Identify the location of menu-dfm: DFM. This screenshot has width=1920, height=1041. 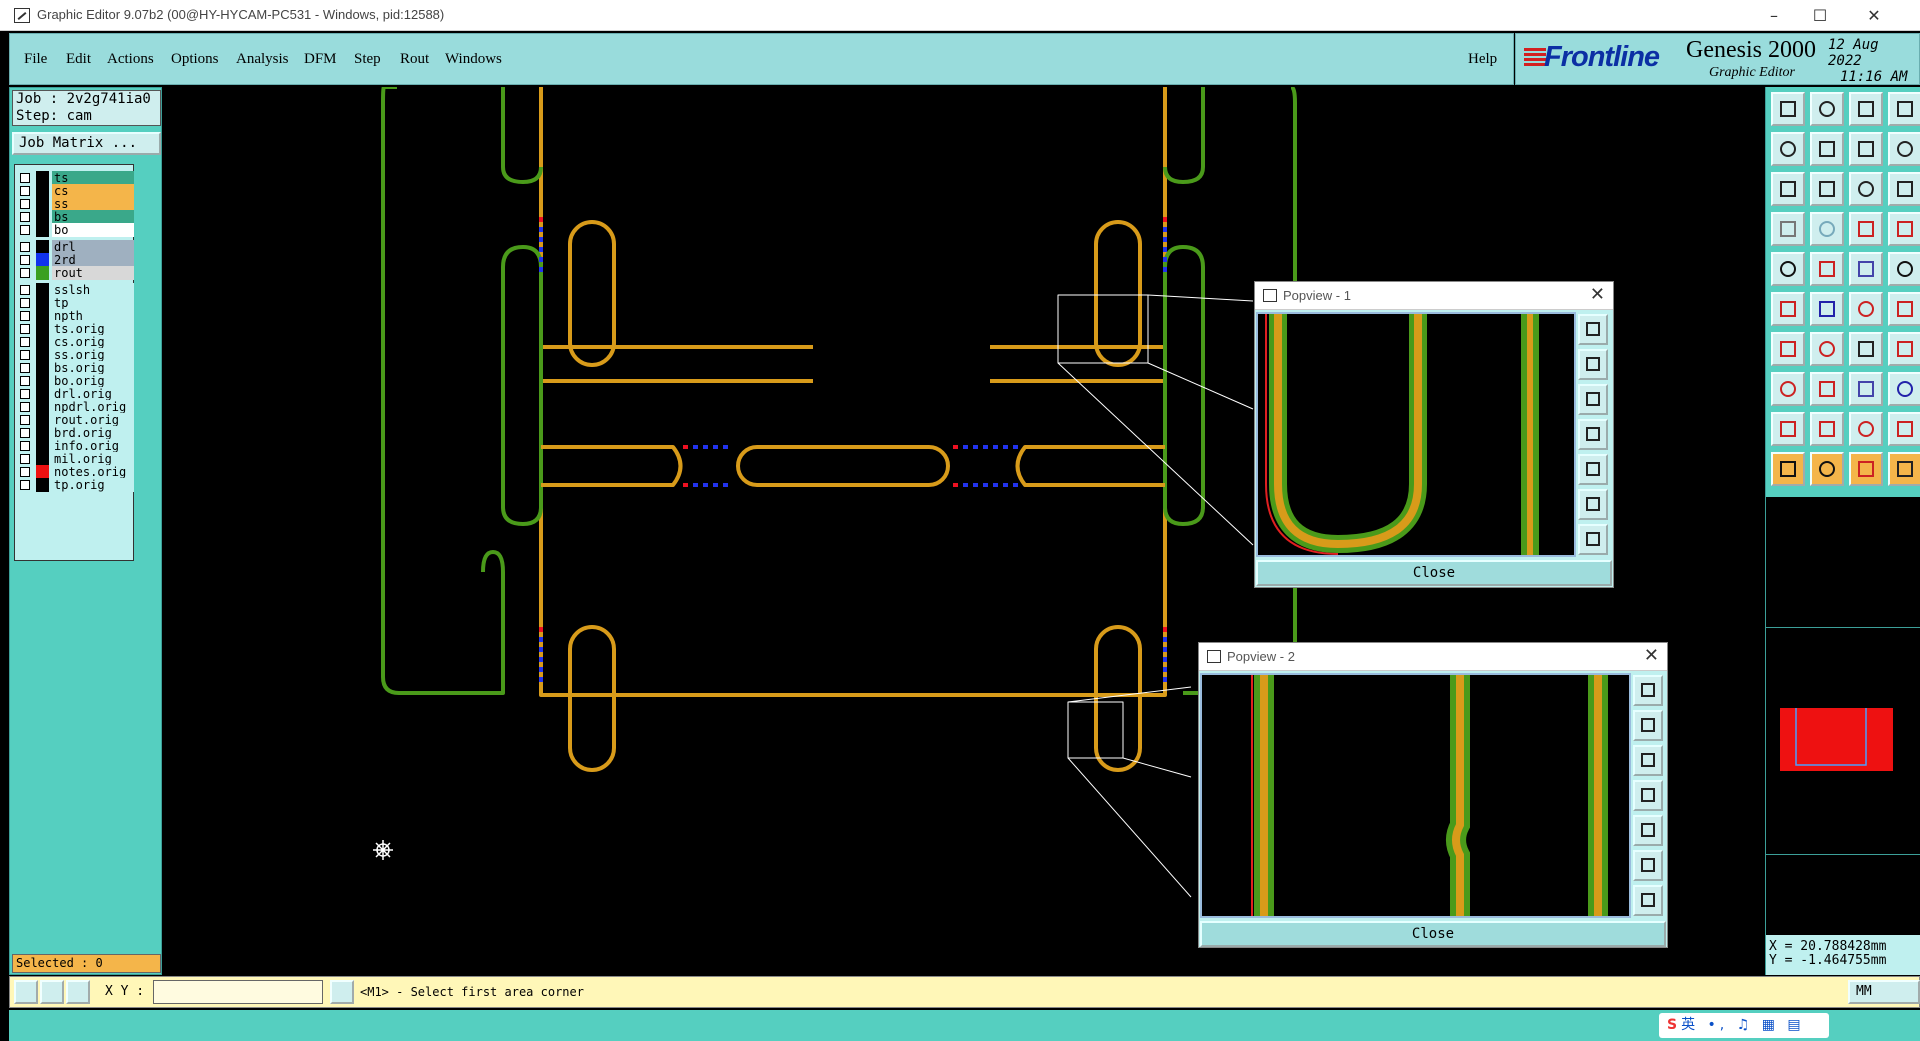
(320, 59).